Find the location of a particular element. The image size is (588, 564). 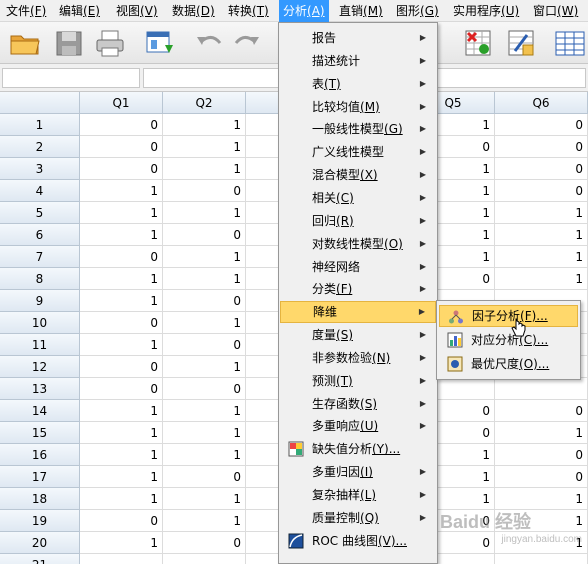

analyze-menu-item: 生存函数(S) ▶ is located at coordinates (358, 404).